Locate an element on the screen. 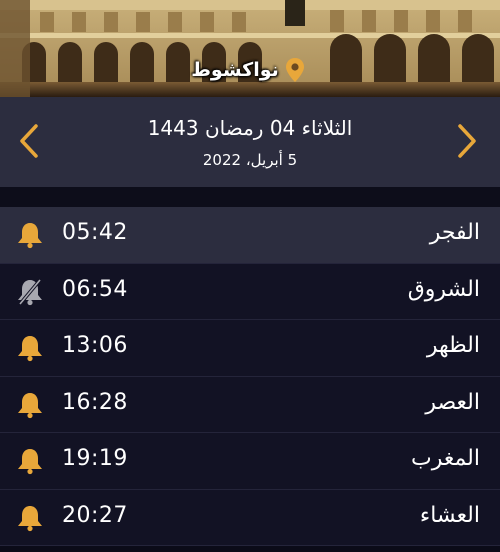 This screenshot has width=500, height=552. bell-muted-icon is located at coordinates (30, 292).